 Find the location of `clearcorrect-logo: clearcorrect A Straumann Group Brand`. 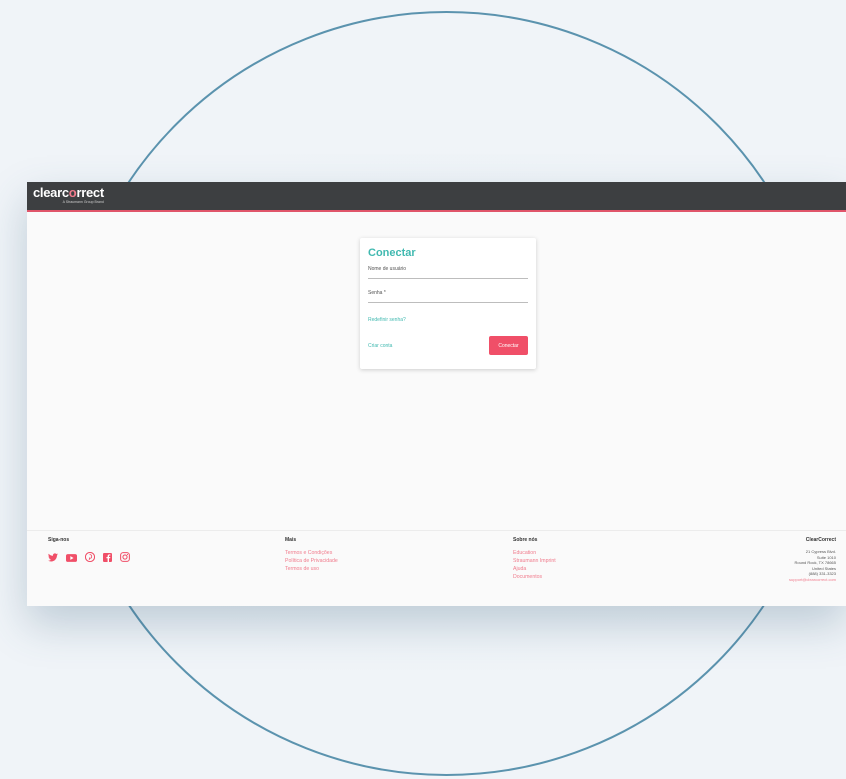

clearcorrect-logo: clearcorrect A Straumann Group Brand is located at coordinates (68, 195).